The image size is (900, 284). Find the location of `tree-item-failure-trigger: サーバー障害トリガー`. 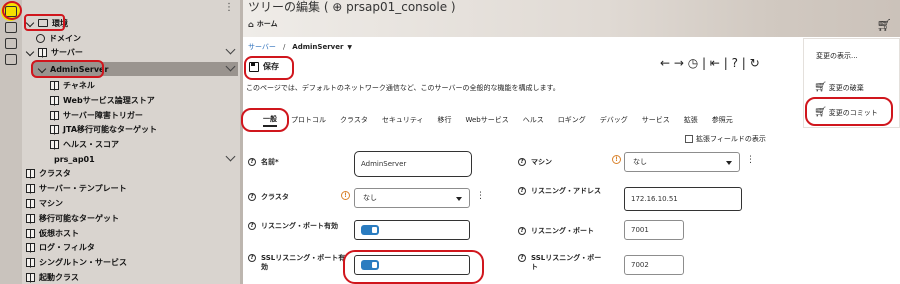

tree-item-failure-trigger: サーバー障害トリガー is located at coordinates (96, 115).